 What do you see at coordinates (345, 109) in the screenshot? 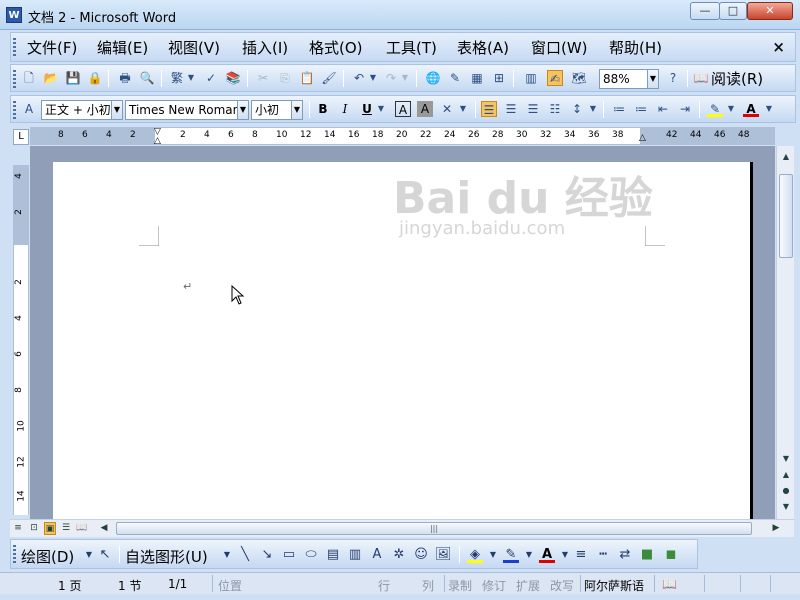
I see `italic-button: I` at bounding box center [345, 109].